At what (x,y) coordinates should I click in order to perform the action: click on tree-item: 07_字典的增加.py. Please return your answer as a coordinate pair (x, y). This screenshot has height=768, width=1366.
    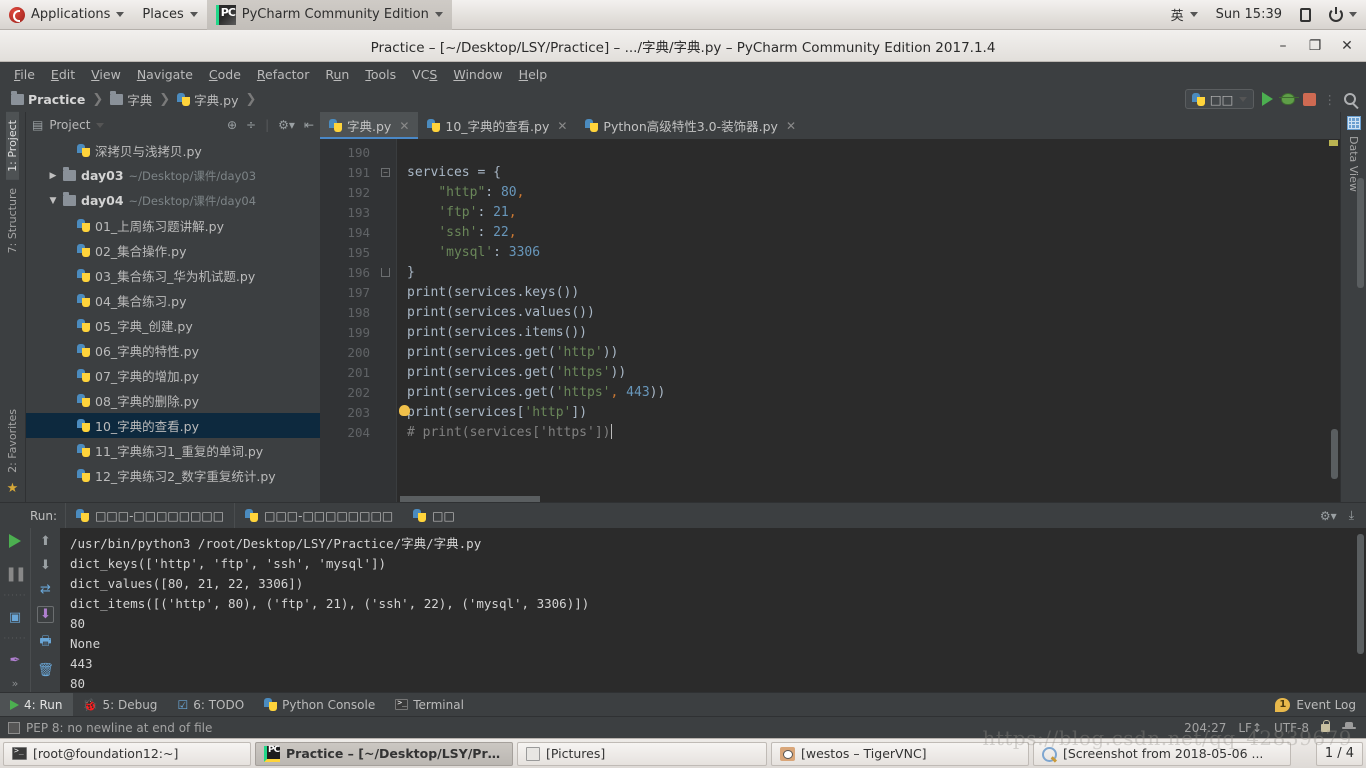
    Looking at the image, I should click on (173, 375).